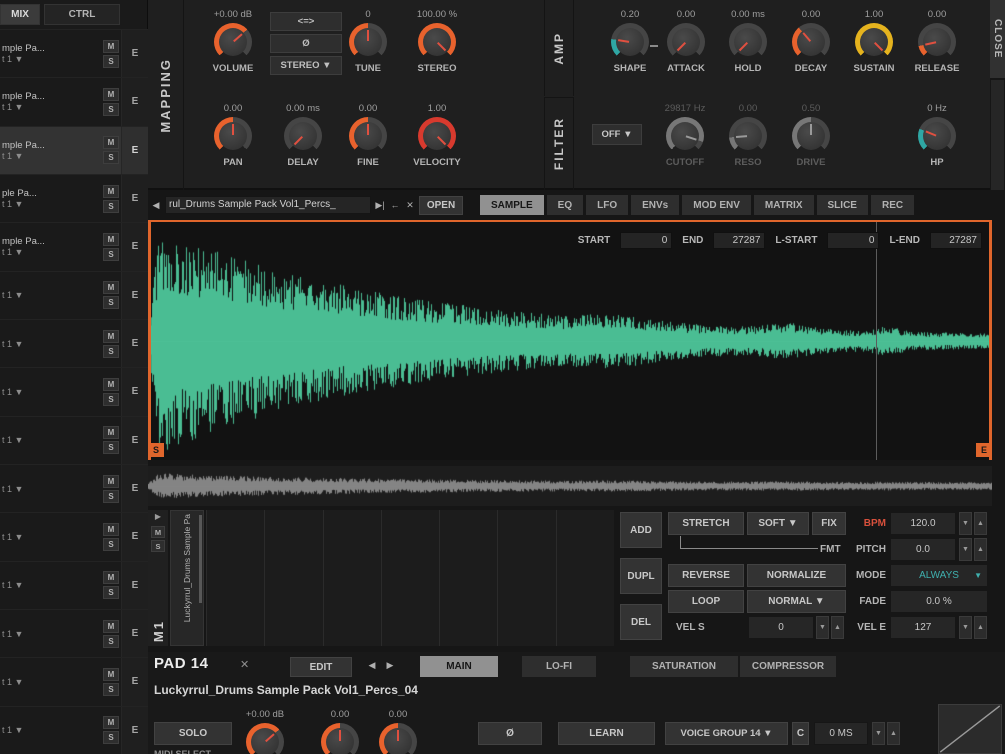  Describe the element at coordinates (306, 43) in the screenshot. I see `phase-invert-button: Ø` at that location.